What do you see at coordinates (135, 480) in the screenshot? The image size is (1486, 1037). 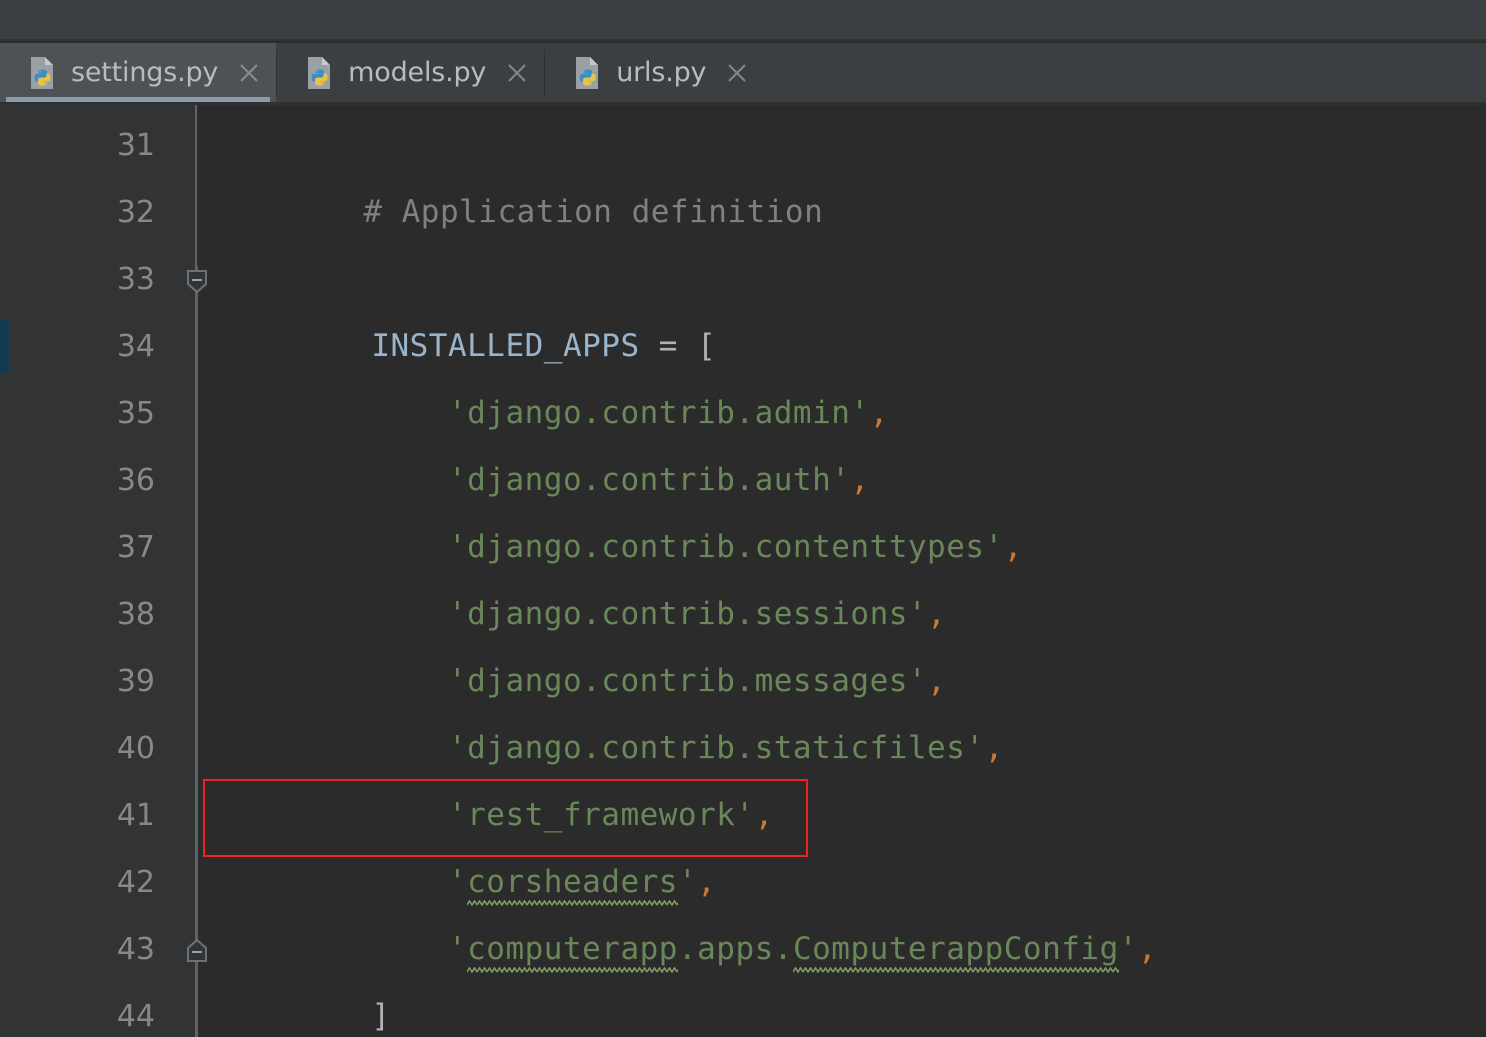 I see `line-number: 36` at bounding box center [135, 480].